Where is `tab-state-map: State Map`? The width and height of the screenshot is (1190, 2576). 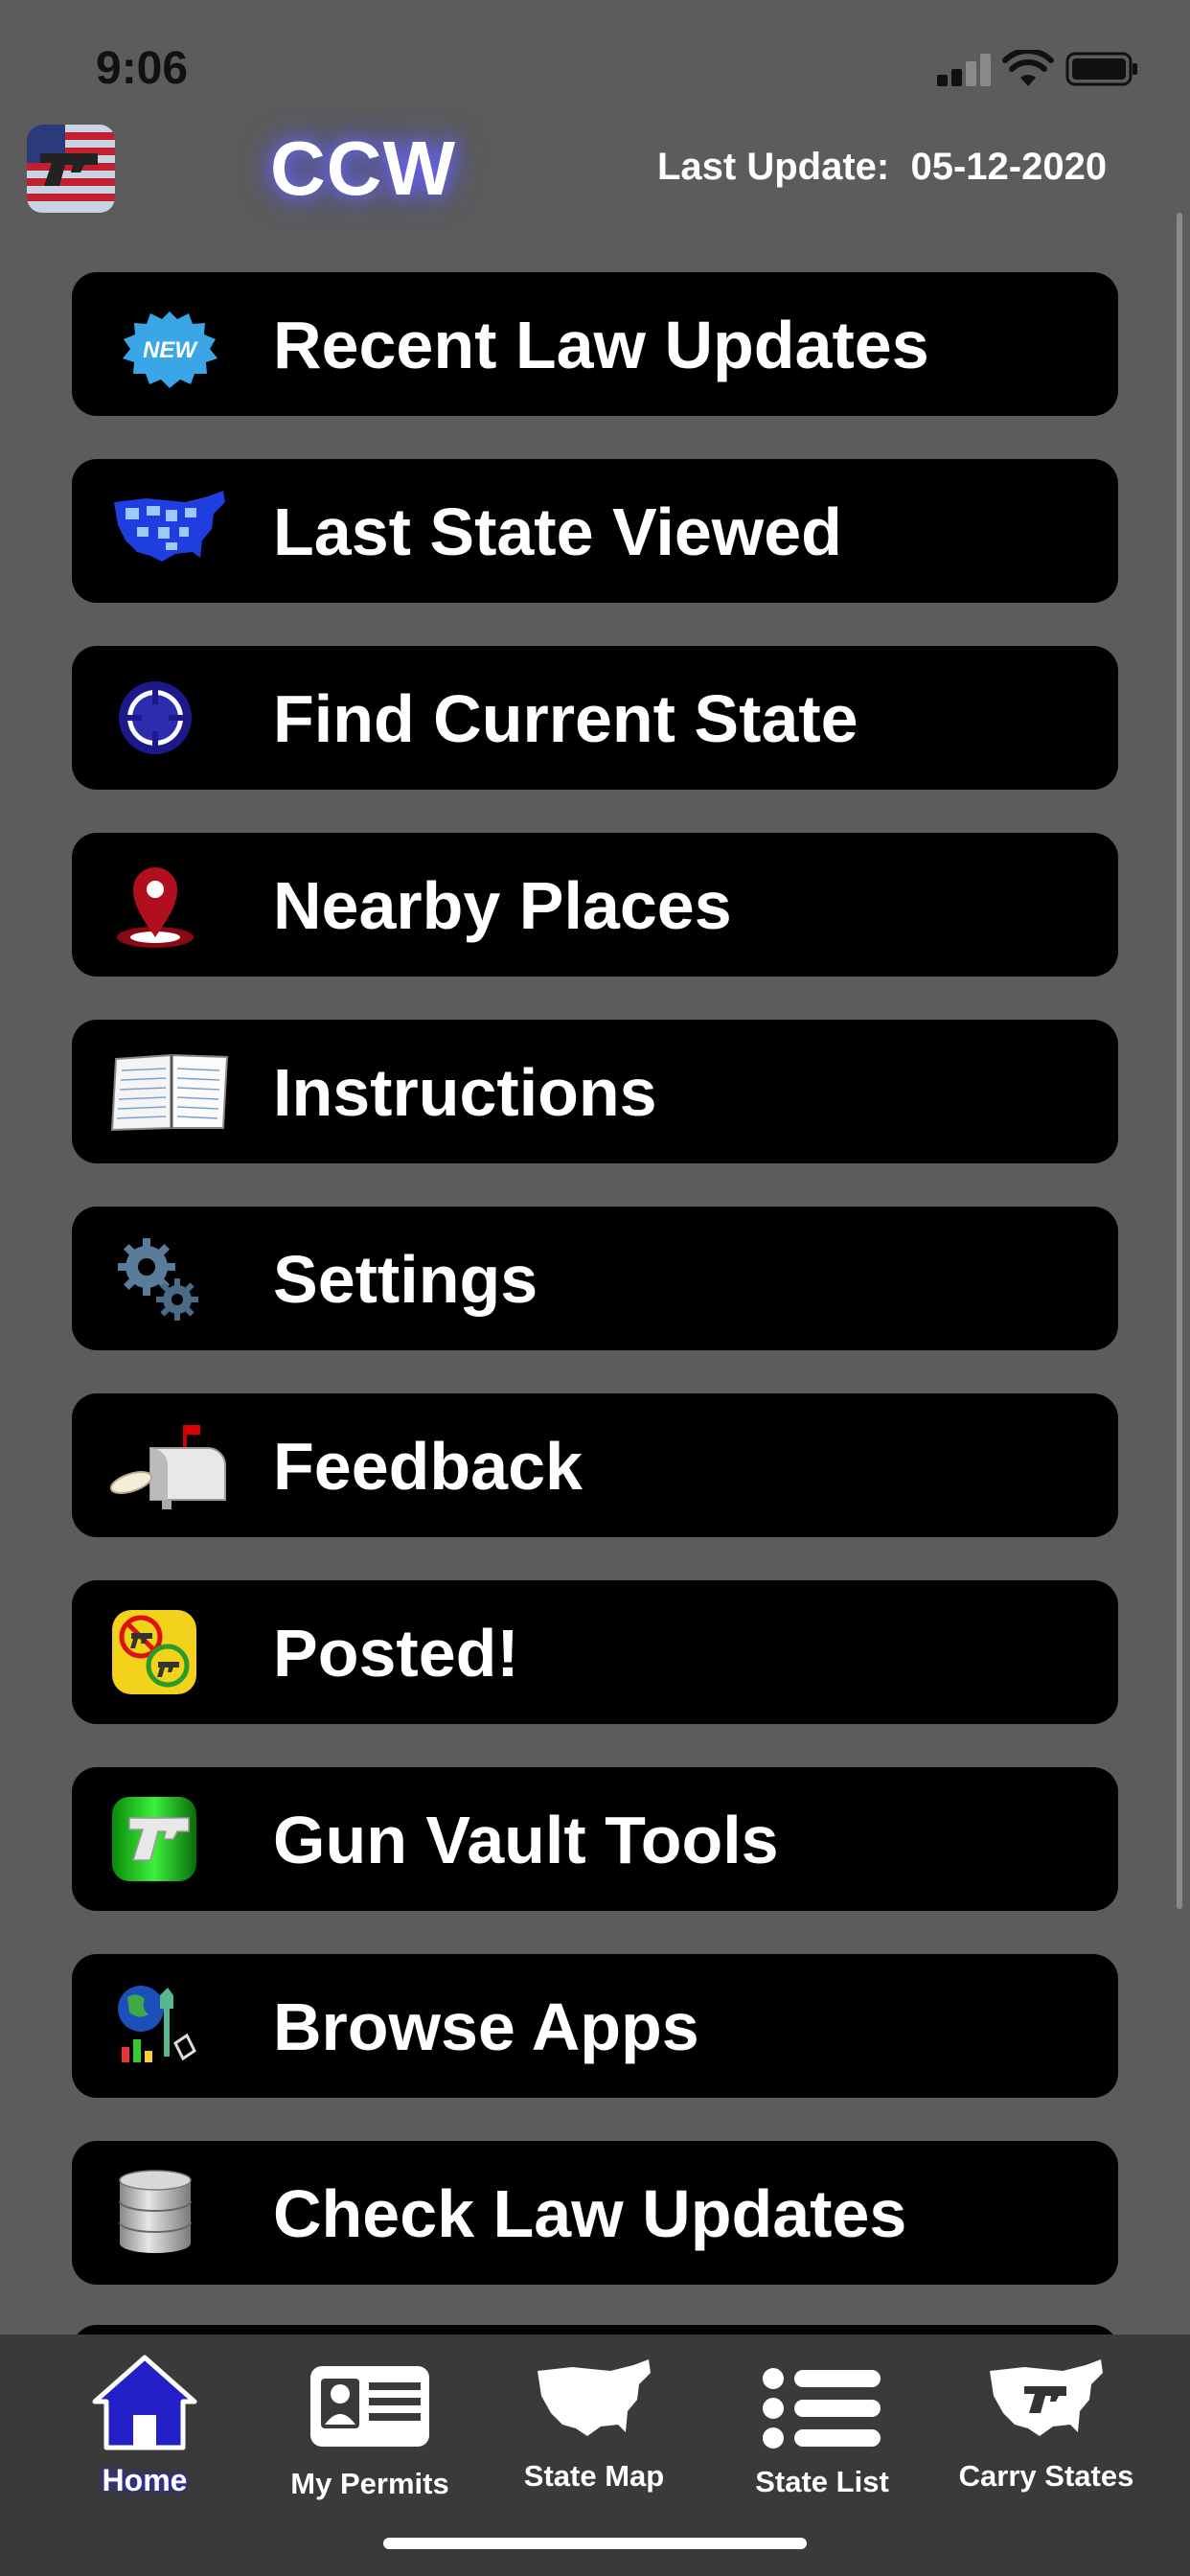
tab-state-map: State Map is located at coordinates (594, 2424).